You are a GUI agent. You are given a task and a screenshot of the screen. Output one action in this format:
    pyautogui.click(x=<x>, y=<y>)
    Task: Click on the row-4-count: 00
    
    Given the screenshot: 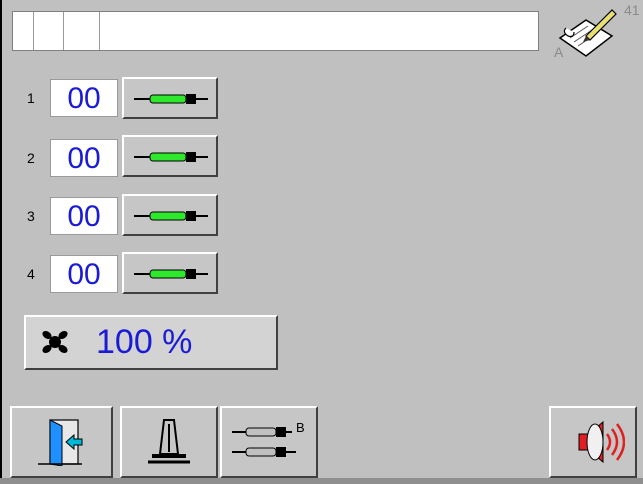 What is the action you would take?
    pyautogui.click(x=84, y=274)
    